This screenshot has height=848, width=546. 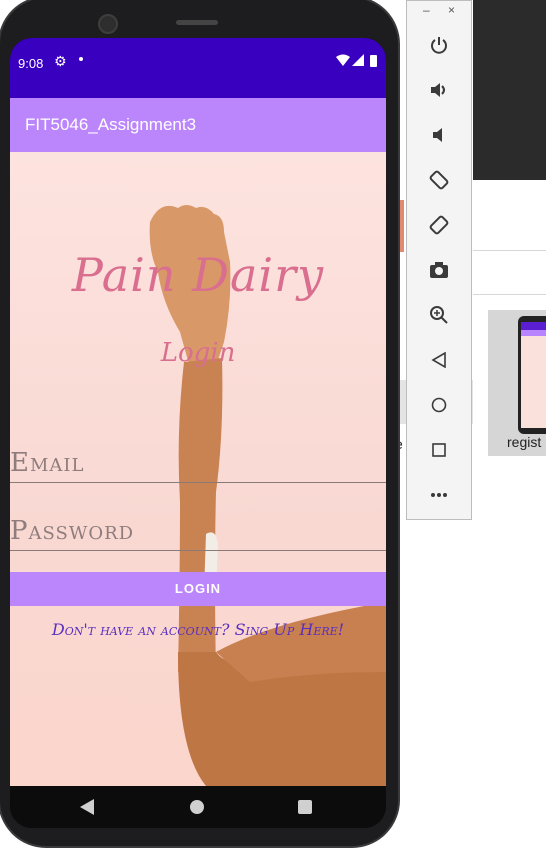 I want to click on nav-back-icon, so click(x=87, y=807).